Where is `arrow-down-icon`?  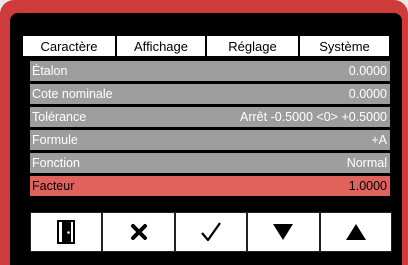 arrow-down-icon is located at coordinates (283, 232).